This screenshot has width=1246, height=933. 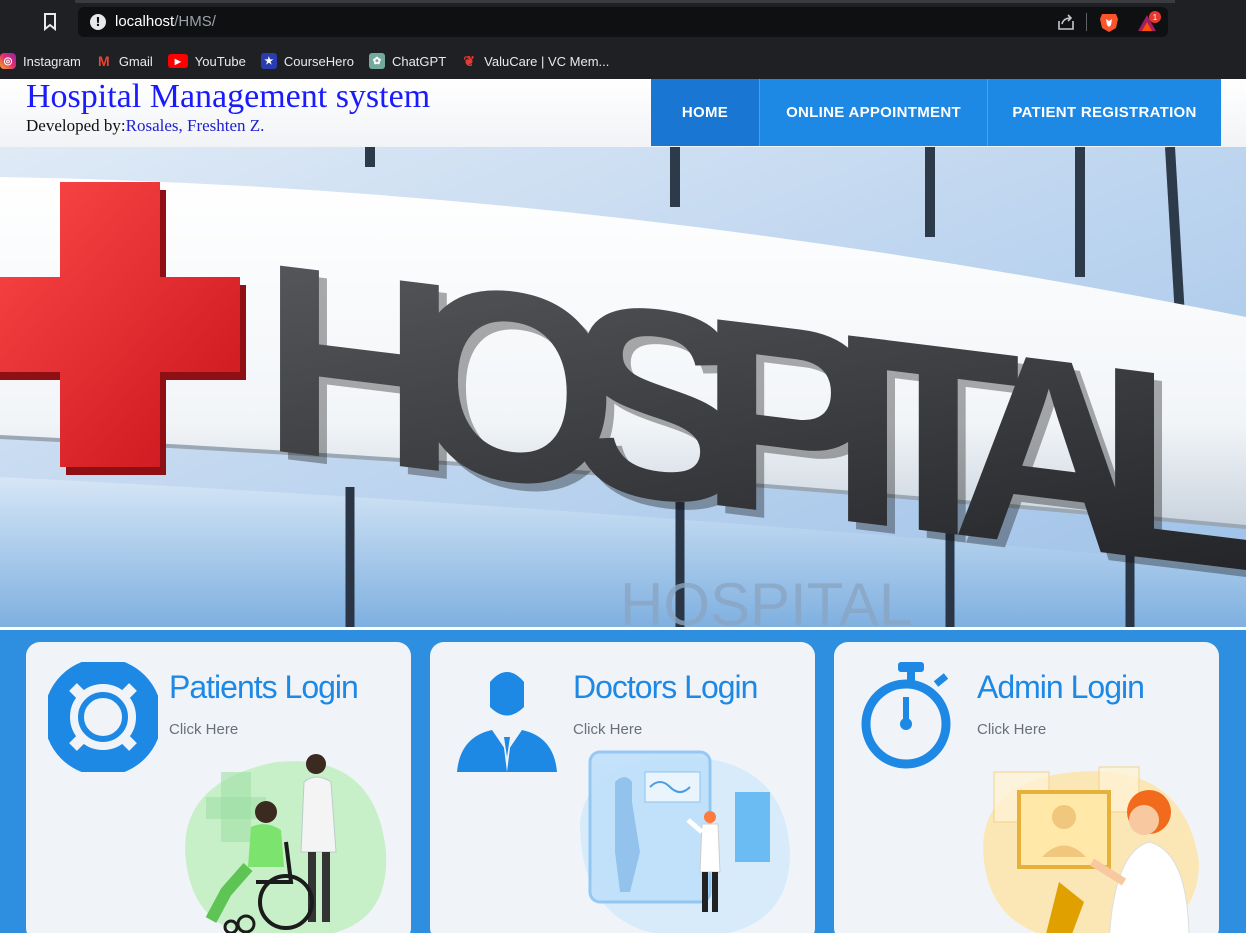 I want to click on bookmark-instagram: ◎ Instagram, so click(x=40, y=61).